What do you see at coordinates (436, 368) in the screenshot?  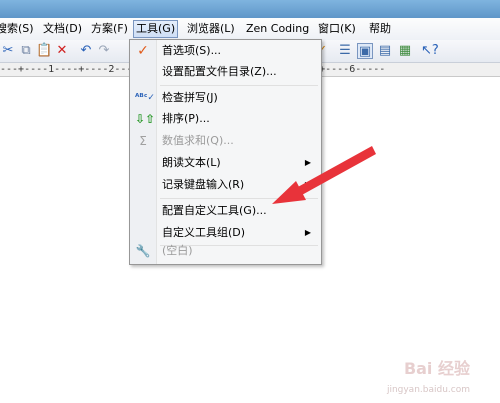 I see `watermark-logo: Bai 经验` at bounding box center [436, 368].